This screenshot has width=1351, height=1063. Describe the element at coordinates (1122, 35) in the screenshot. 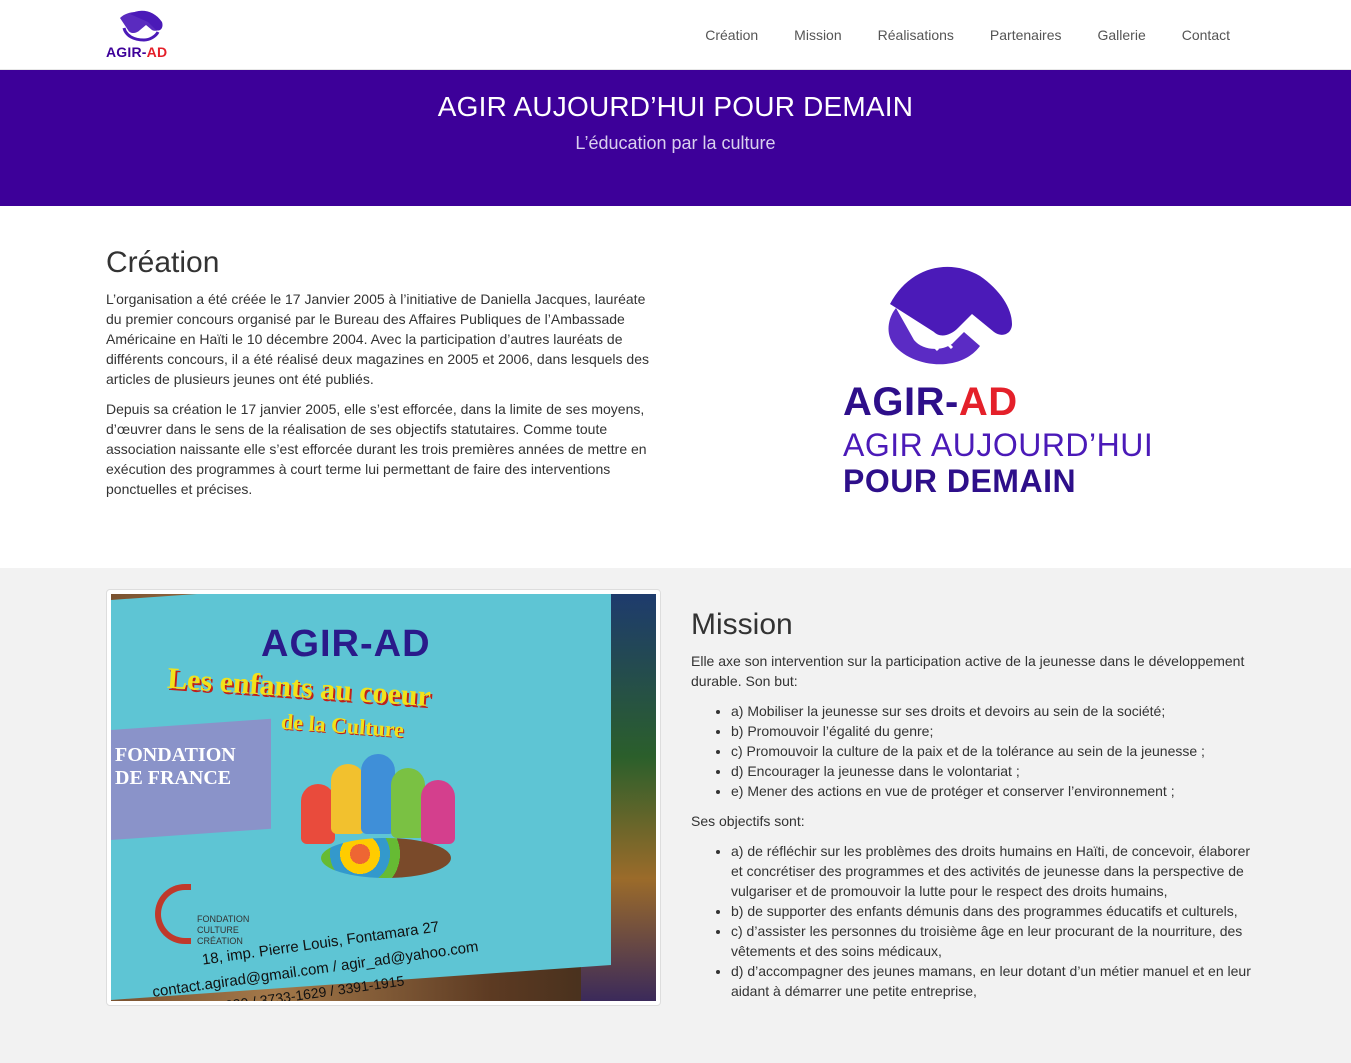

I see `nav-item-gallerie: Gallerie` at that location.